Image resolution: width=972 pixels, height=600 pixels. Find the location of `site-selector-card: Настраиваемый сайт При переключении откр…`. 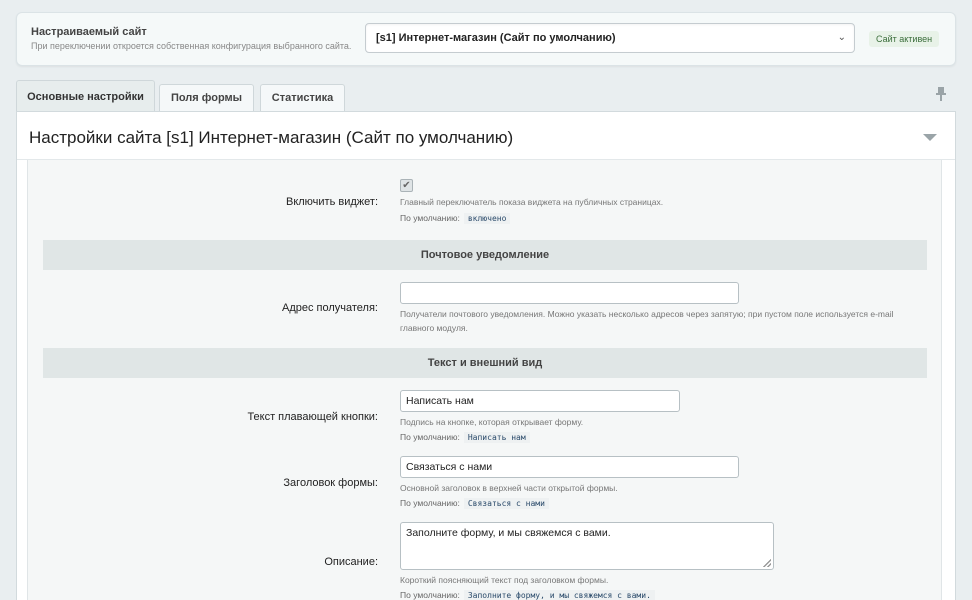

site-selector-card: Настраиваемый сайт При переключении откр… is located at coordinates (486, 39).